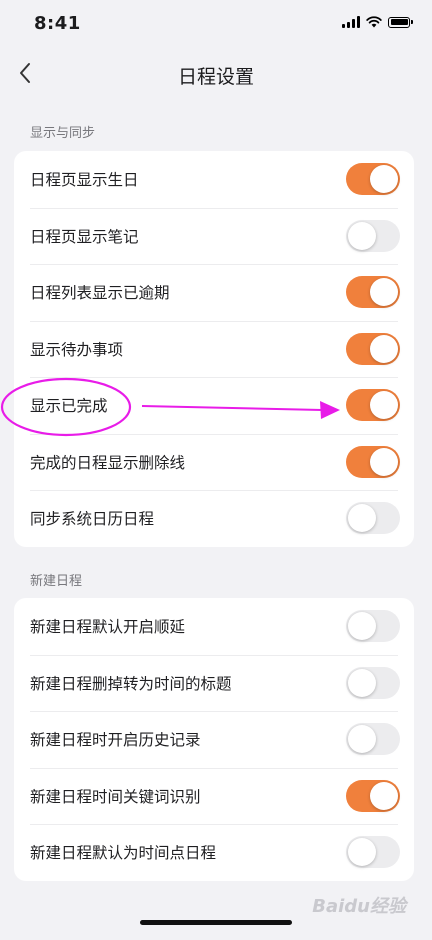 The image size is (432, 940). What do you see at coordinates (56, 581) in the screenshot?
I see `section-header-new-event: 新建日程` at bounding box center [56, 581].